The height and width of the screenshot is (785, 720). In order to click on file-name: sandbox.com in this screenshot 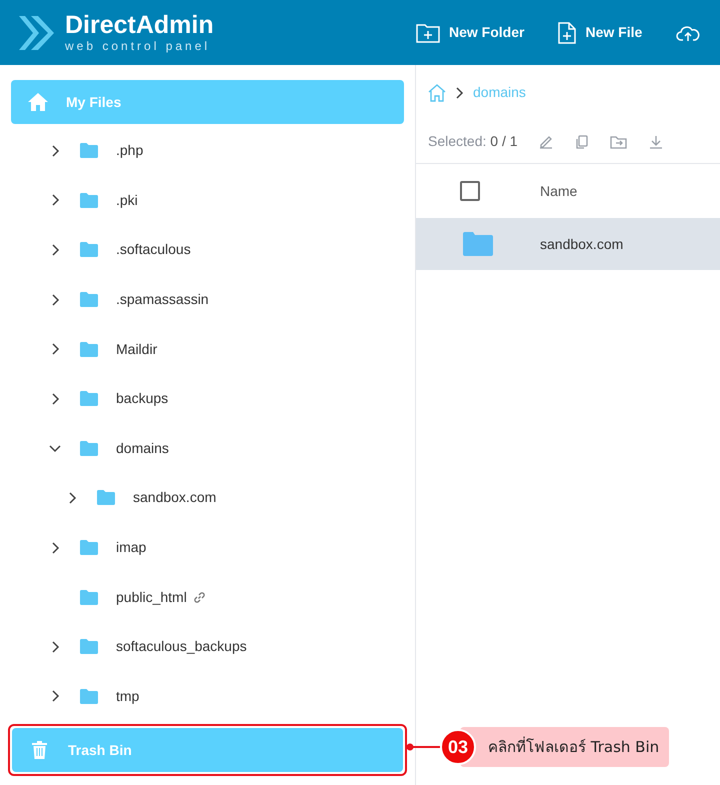, I will do `click(582, 244)`.